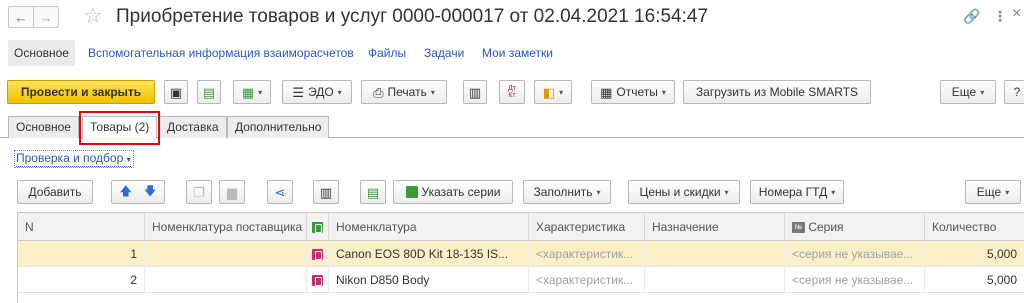 This screenshot has width=1024, height=303. What do you see at coordinates (1000, 16) in the screenshot?
I see `more-actions-icon: ⋮` at bounding box center [1000, 16].